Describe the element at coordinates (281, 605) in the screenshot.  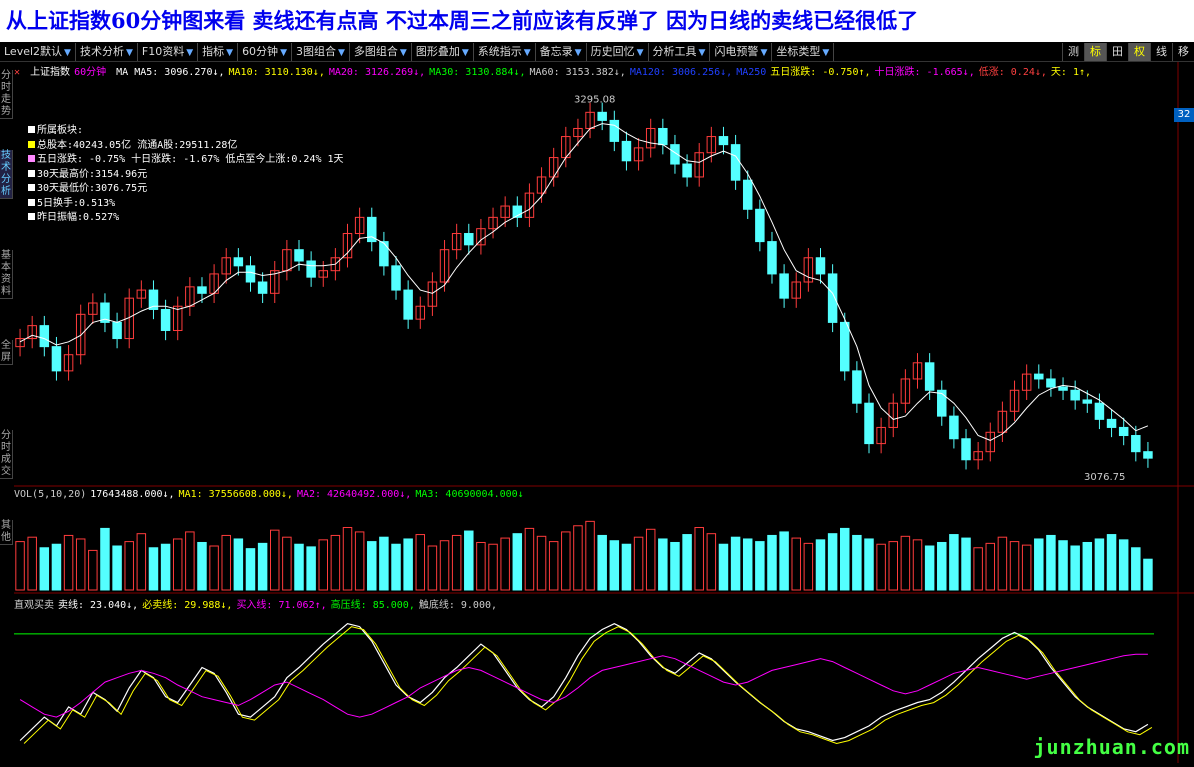
I see `legend-item: 买入线: 71.062↑,` at that location.